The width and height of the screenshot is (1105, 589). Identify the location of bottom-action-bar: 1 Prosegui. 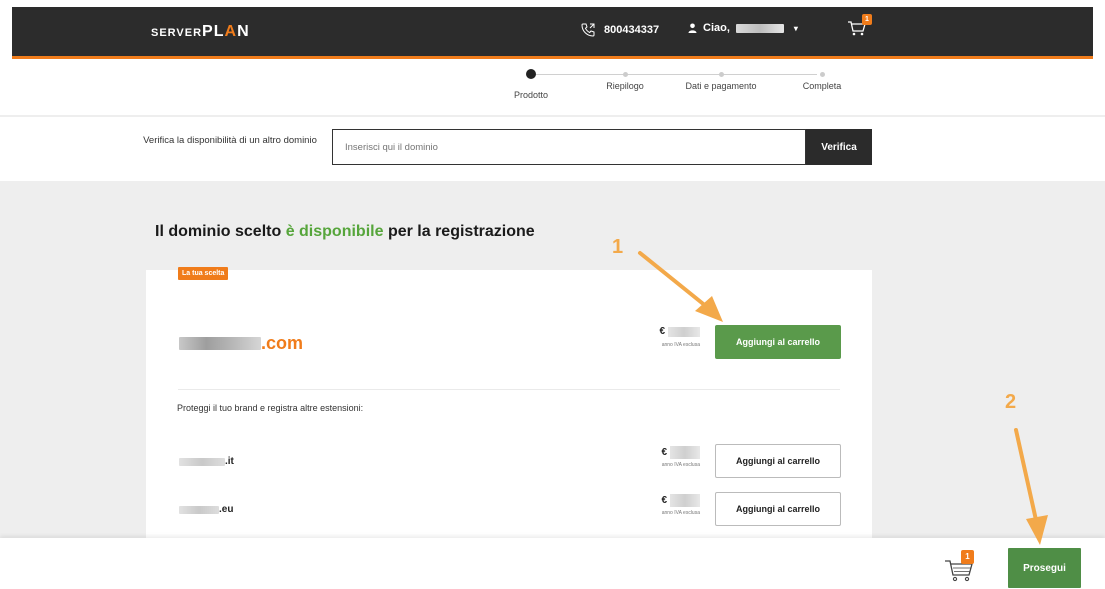
(552, 563).